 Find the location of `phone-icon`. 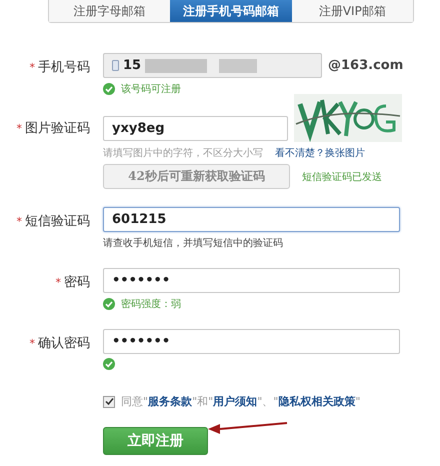

phone-icon is located at coordinates (115, 65).